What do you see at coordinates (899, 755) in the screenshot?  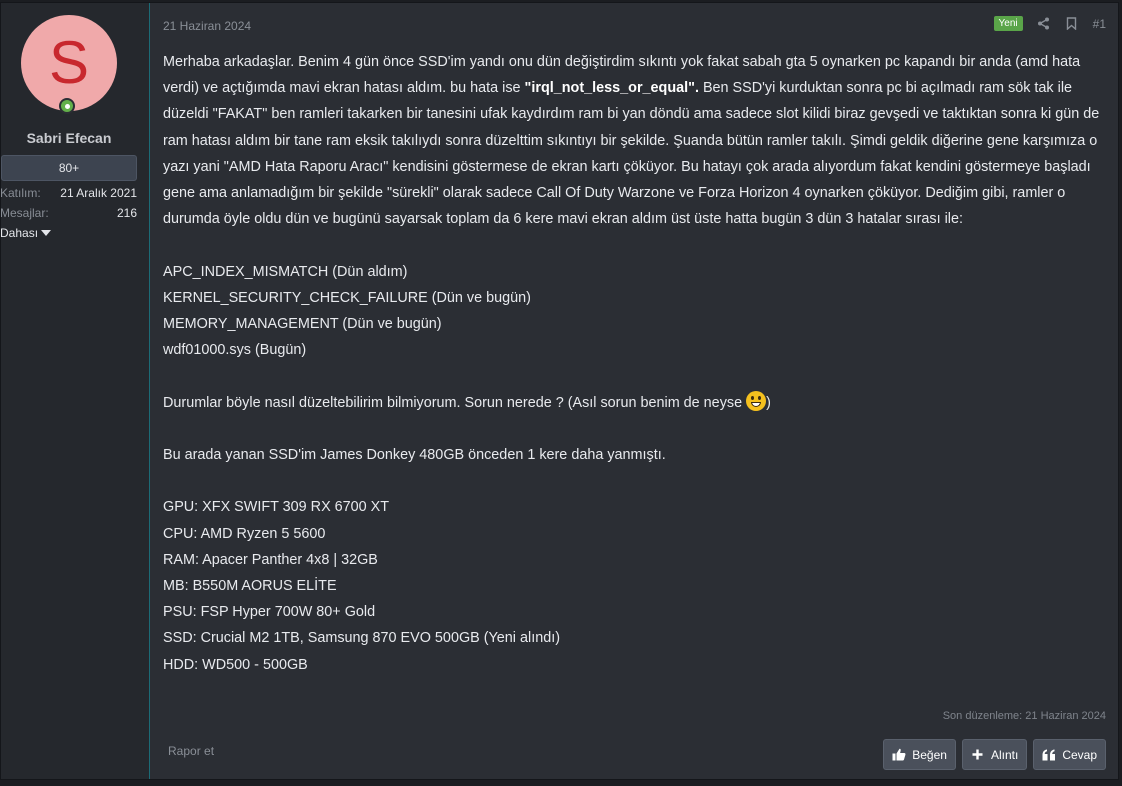 I see `thumbs-up-icon` at bounding box center [899, 755].